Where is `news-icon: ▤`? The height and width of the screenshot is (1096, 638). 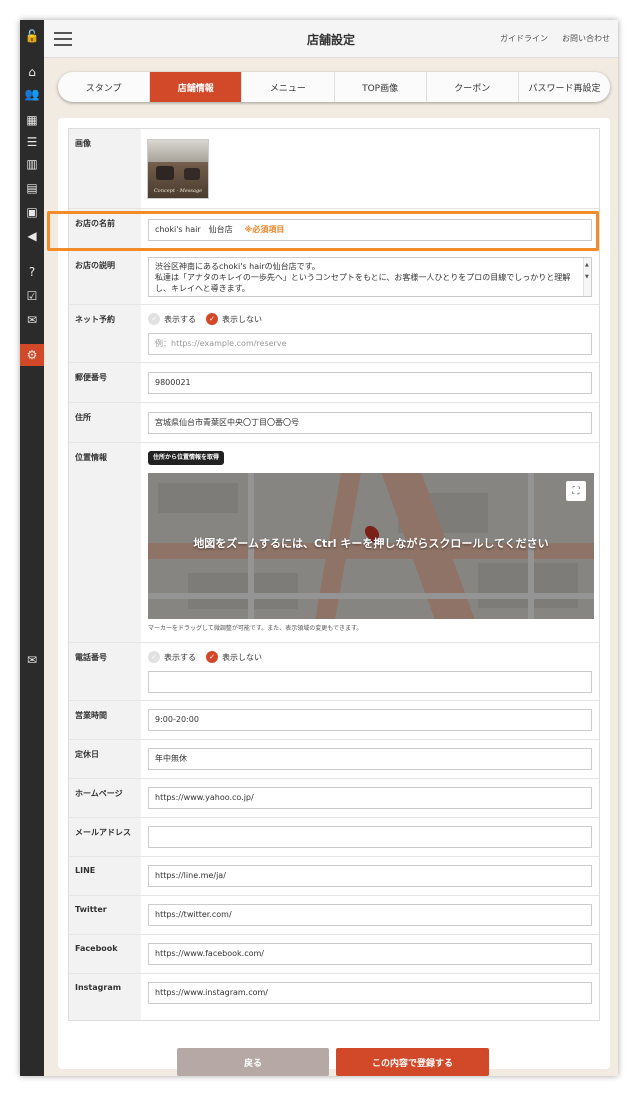 news-icon: ▤ is located at coordinates (32, 188).